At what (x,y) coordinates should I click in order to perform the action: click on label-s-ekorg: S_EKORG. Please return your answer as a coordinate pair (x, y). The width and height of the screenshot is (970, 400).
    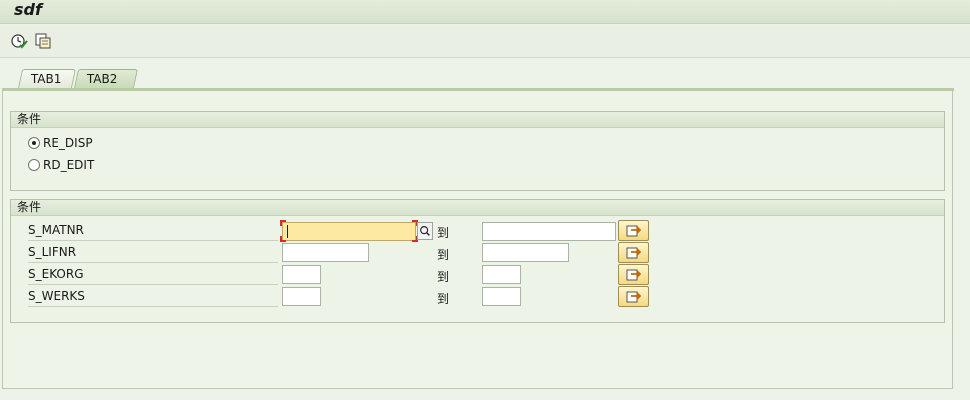
    Looking at the image, I should click on (153, 275).